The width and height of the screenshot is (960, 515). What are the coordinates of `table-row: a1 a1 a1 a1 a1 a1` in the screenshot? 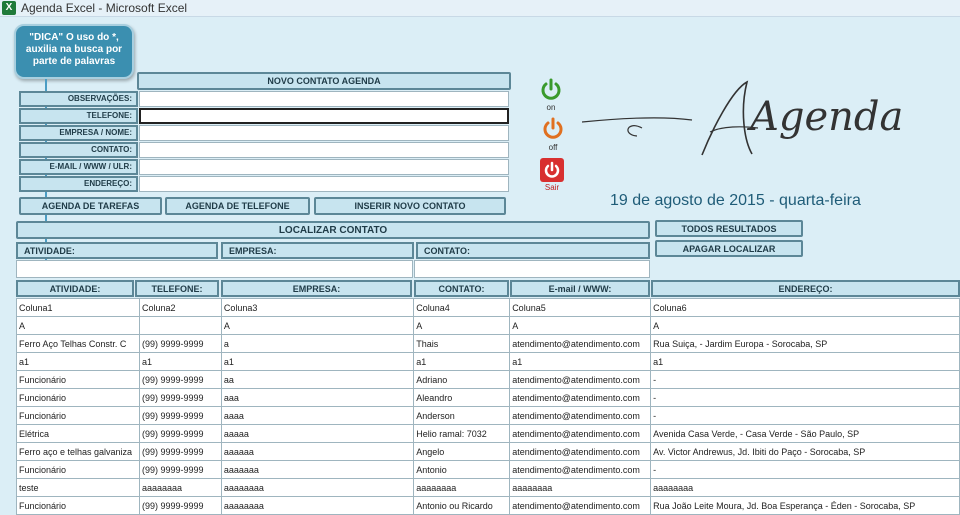 It's located at (488, 361).